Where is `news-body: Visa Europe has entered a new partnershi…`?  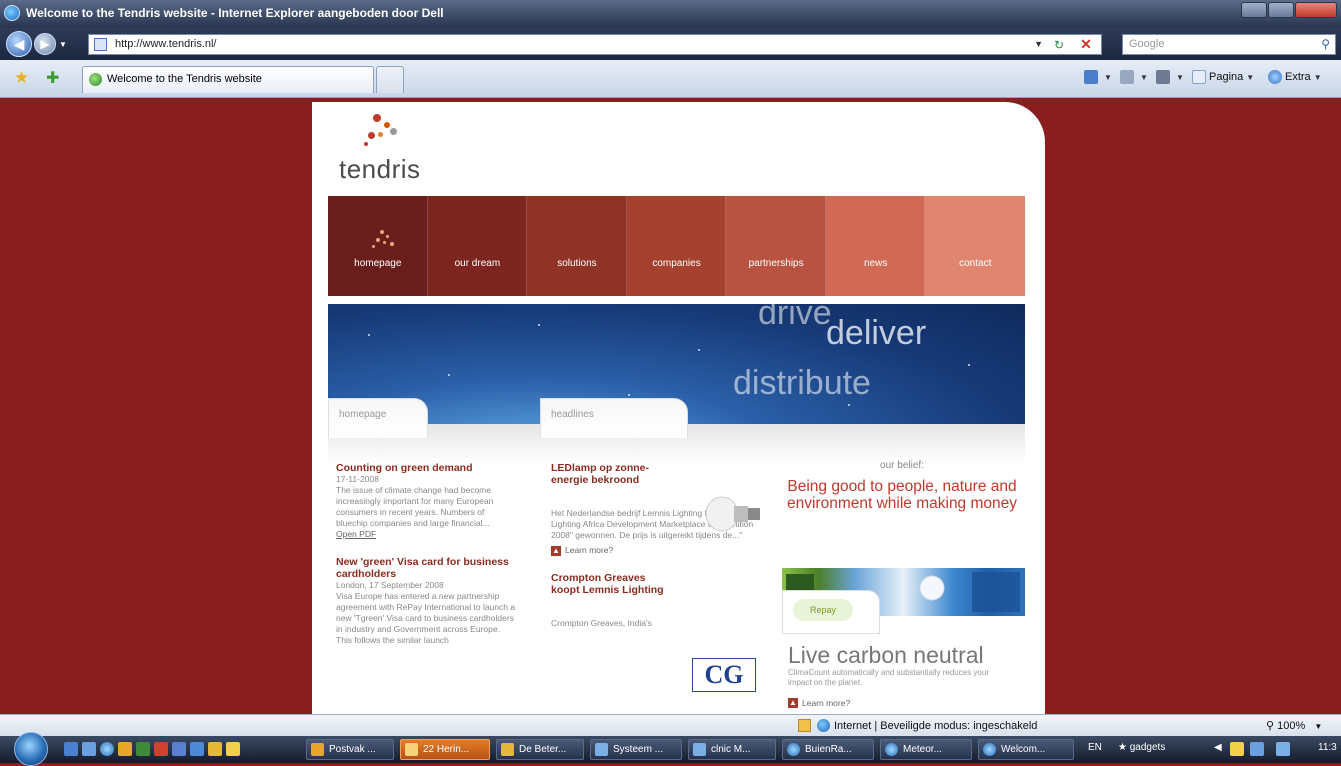
news-body: Visa Europe has entered a new partnershi… is located at coordinates (426, 618).